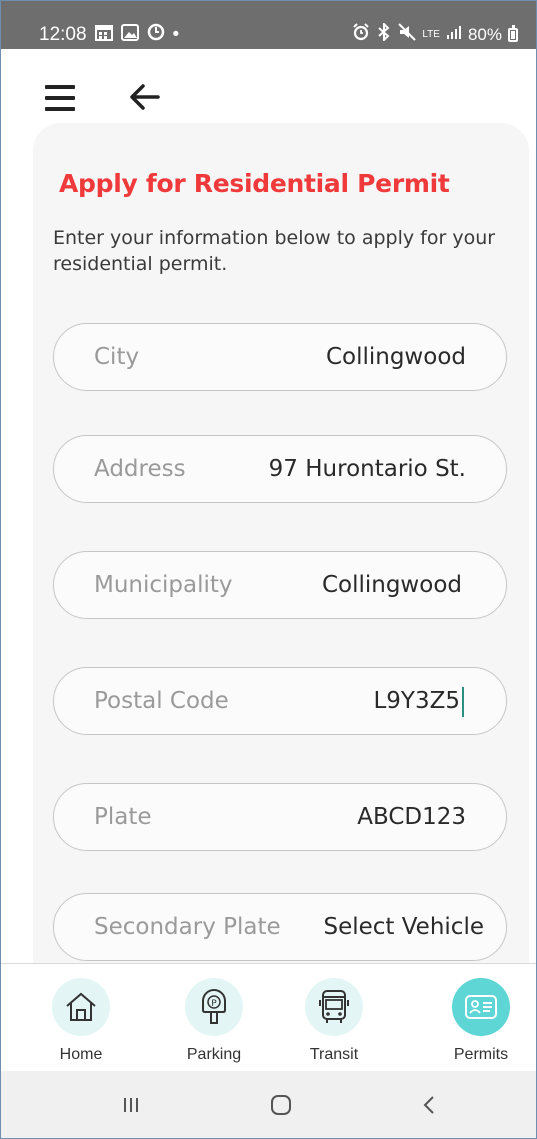  I want to click on city-field: City Collingwood, so click(280, 357).